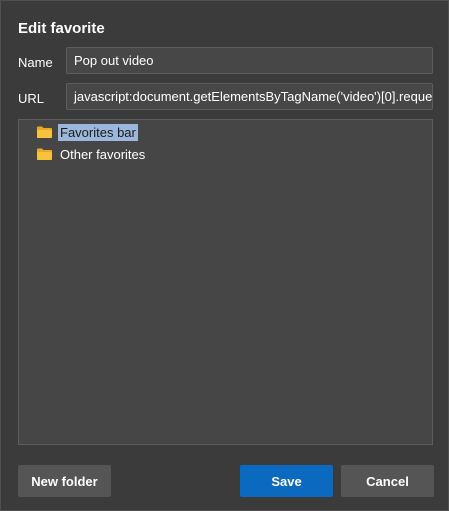 This screenshot has width=449, height=511. I want to click on folder-item-favorites-bar: Favorites bar, so click(87, 132).